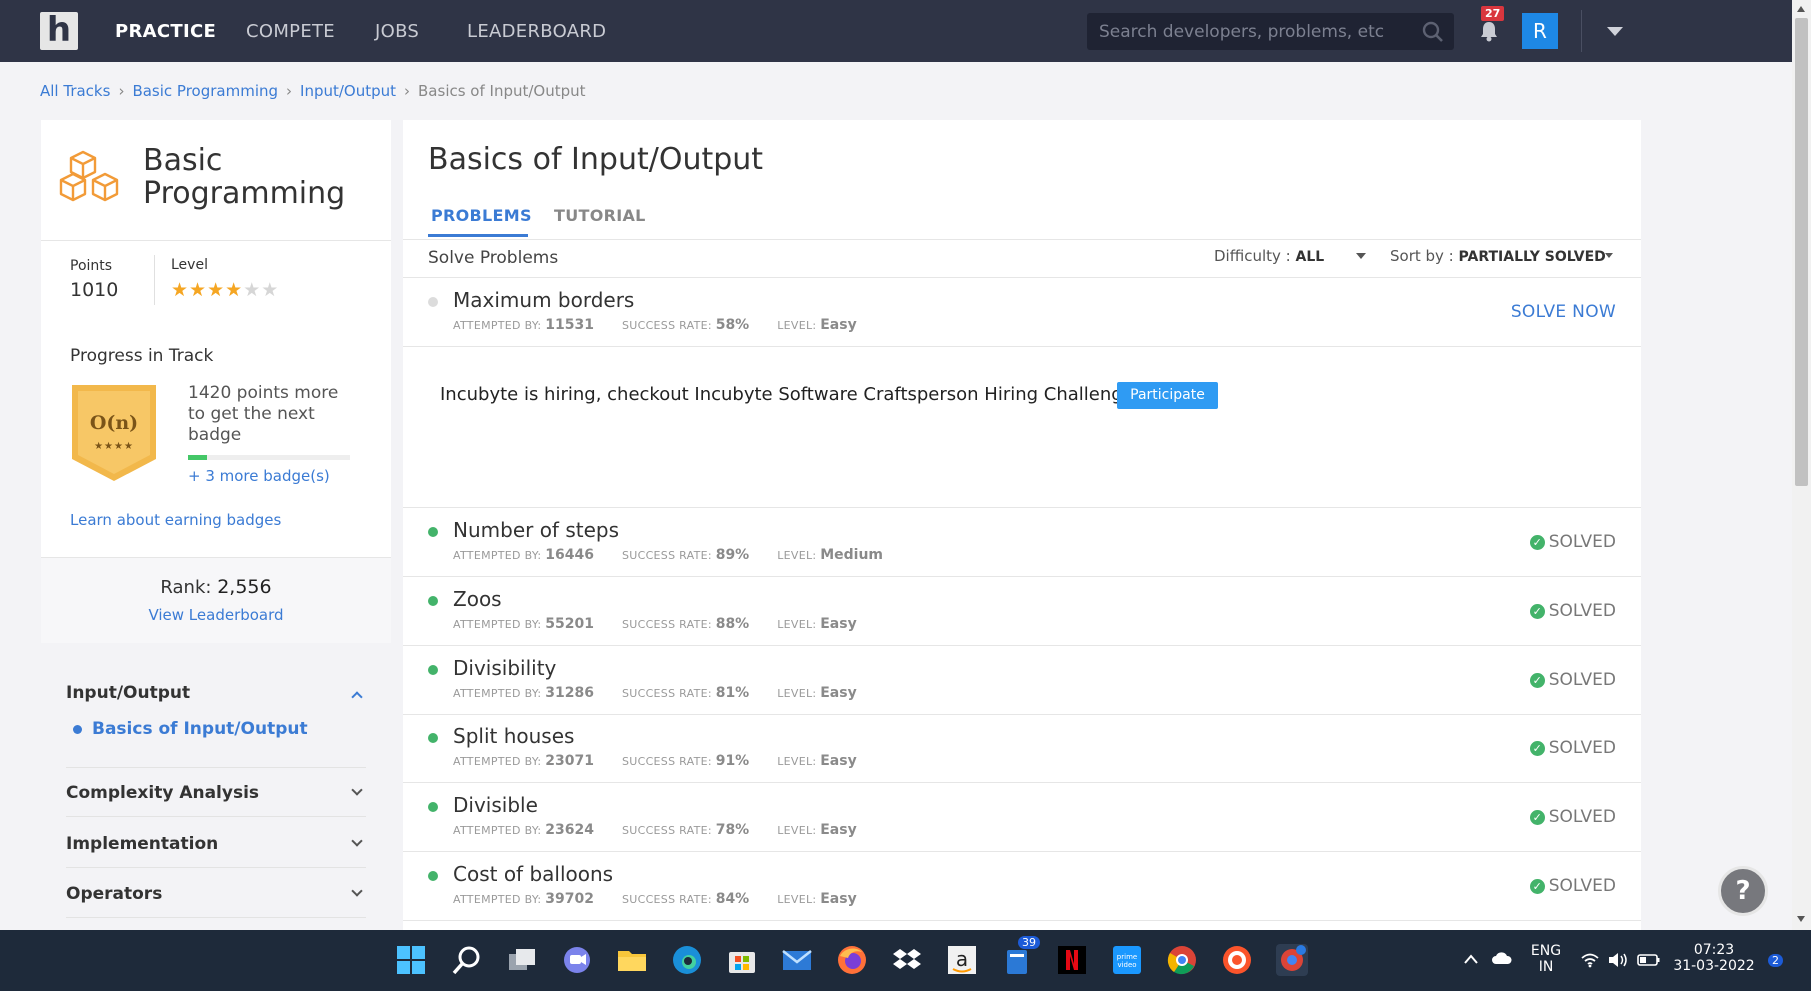 The image size is (1811, 991). Describe the element at coordinates (596, 159) in the screenshot. I see `page-title: Basics of Input/Output` at that location.